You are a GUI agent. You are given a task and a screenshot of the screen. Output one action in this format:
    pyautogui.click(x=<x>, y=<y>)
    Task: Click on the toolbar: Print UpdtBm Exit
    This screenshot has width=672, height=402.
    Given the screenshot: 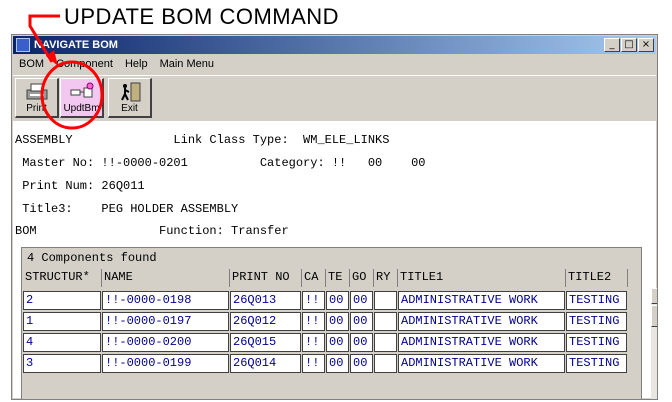 What is the action you would take?
    pyautogui.click(x=334, y=96)
    